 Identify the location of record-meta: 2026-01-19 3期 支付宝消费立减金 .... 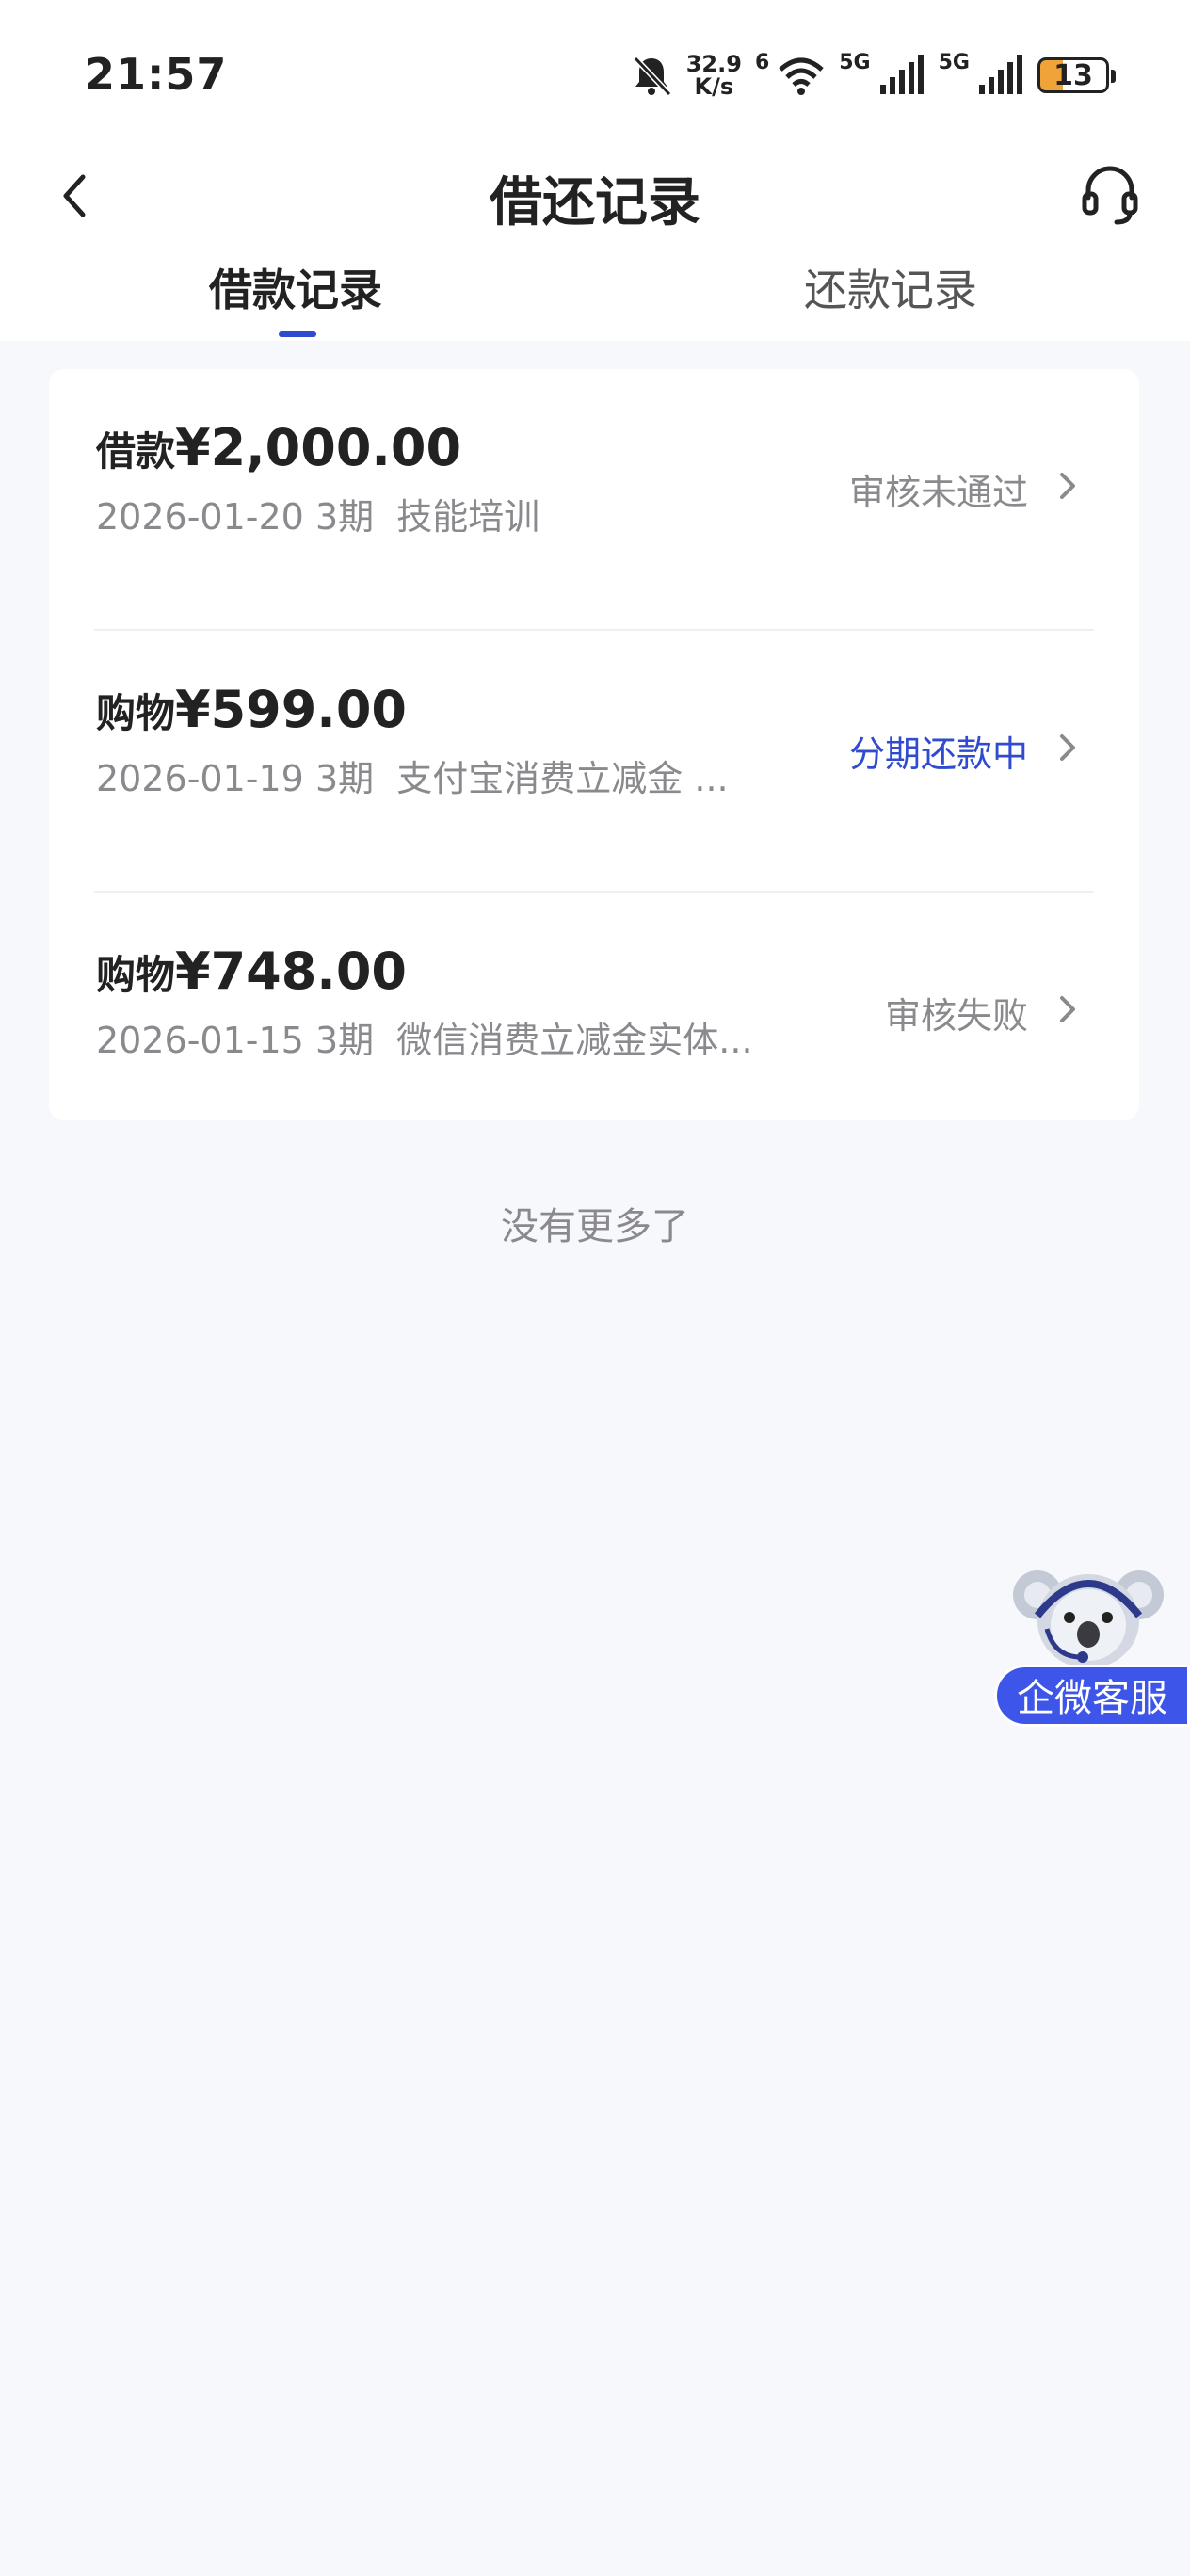
(412, 775).